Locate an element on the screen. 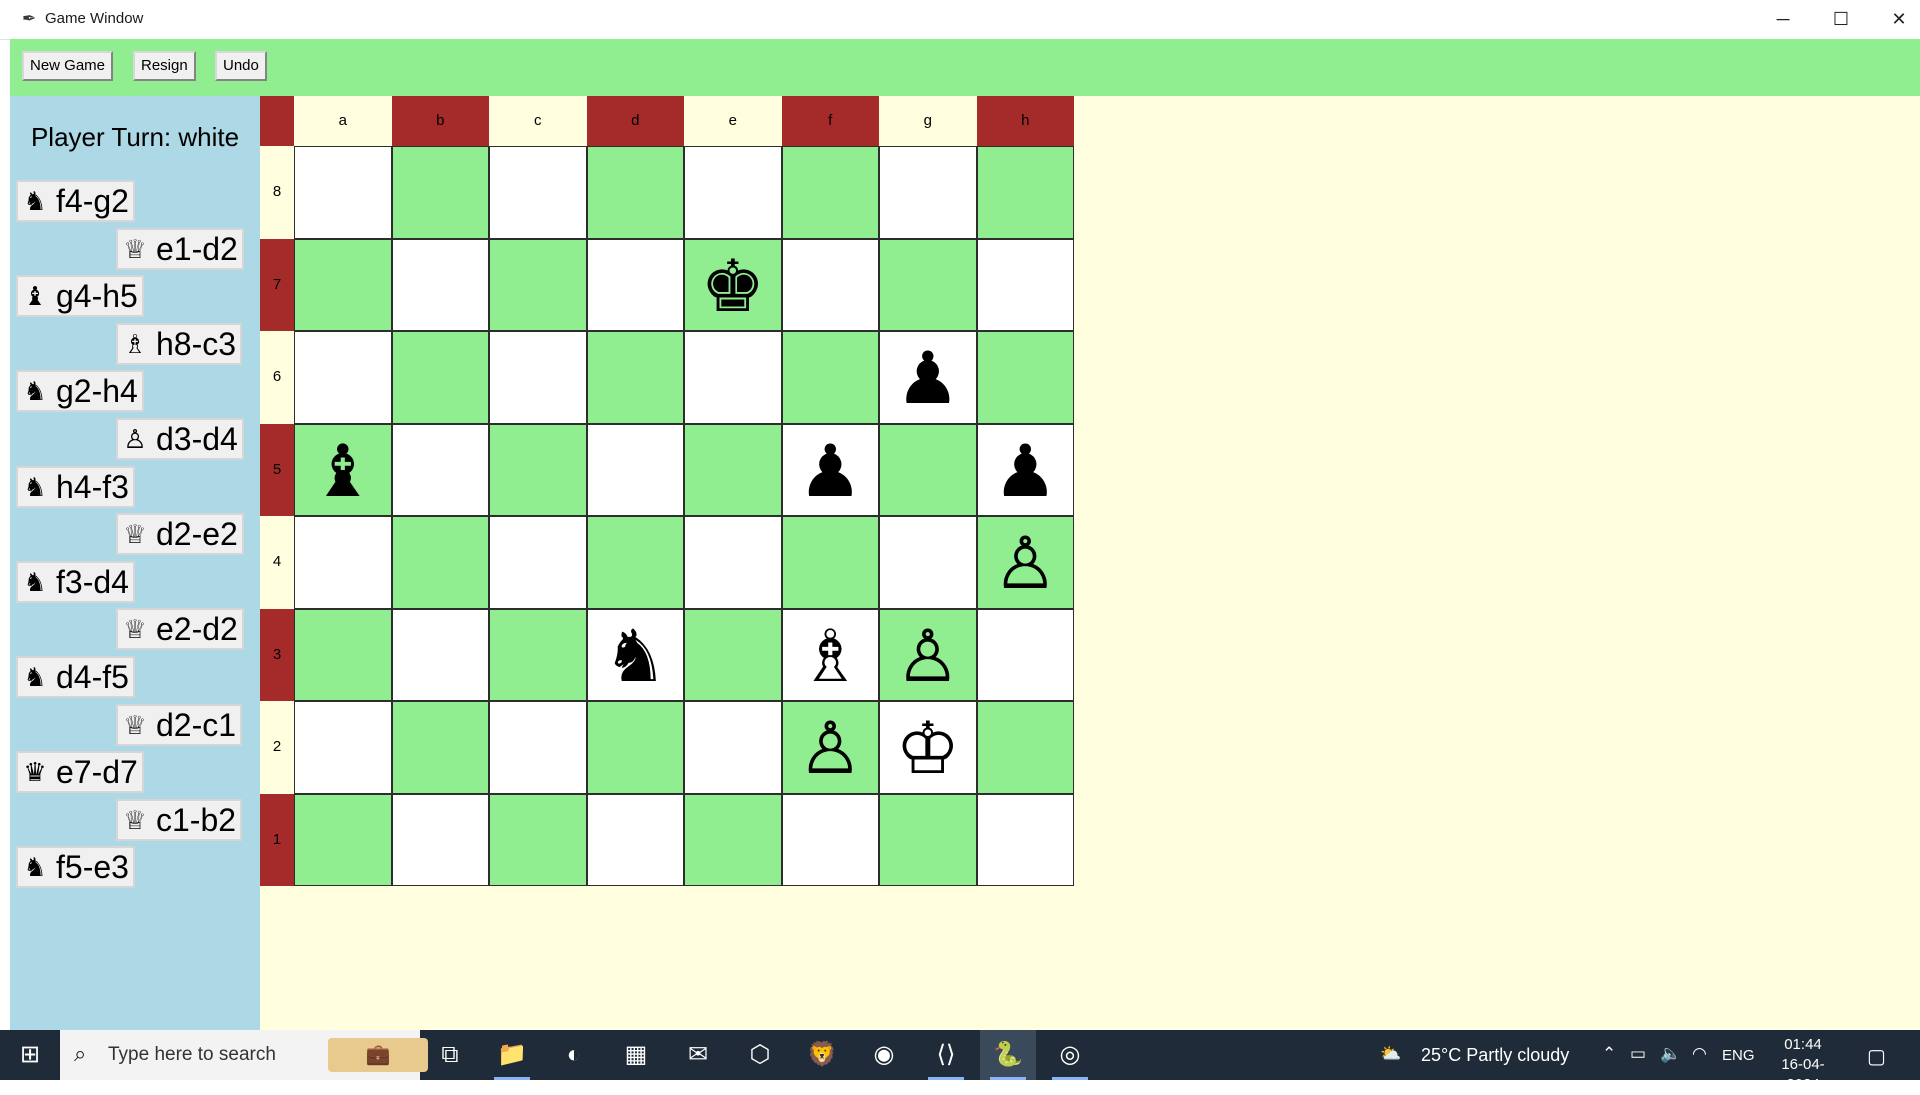 Image resolution: width=1920 pixels, height=1095 pixels. brave-icon: 🦁 is located at coordinates (822, 1055).